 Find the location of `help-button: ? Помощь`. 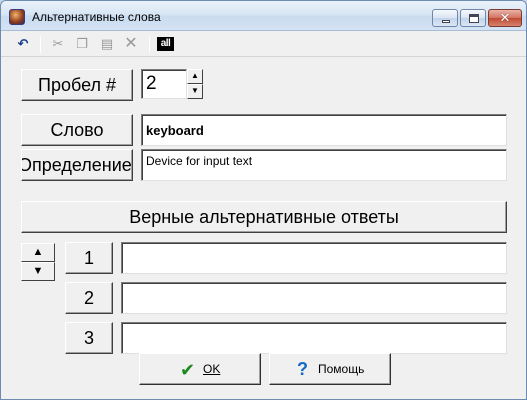

help-button: ? Помощь is located at coordinates (330, 369).